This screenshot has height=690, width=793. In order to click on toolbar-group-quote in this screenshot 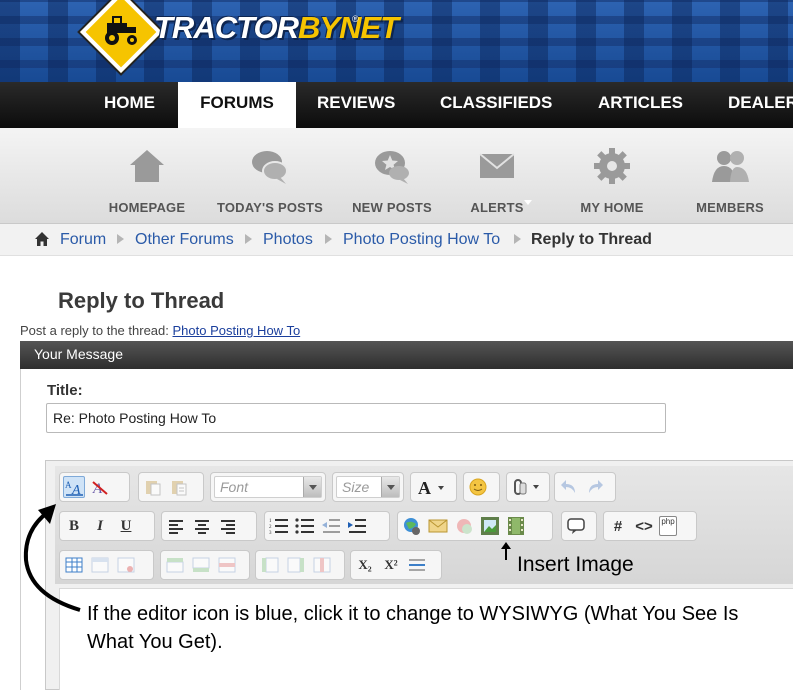, I will do `click(579, 526)`.